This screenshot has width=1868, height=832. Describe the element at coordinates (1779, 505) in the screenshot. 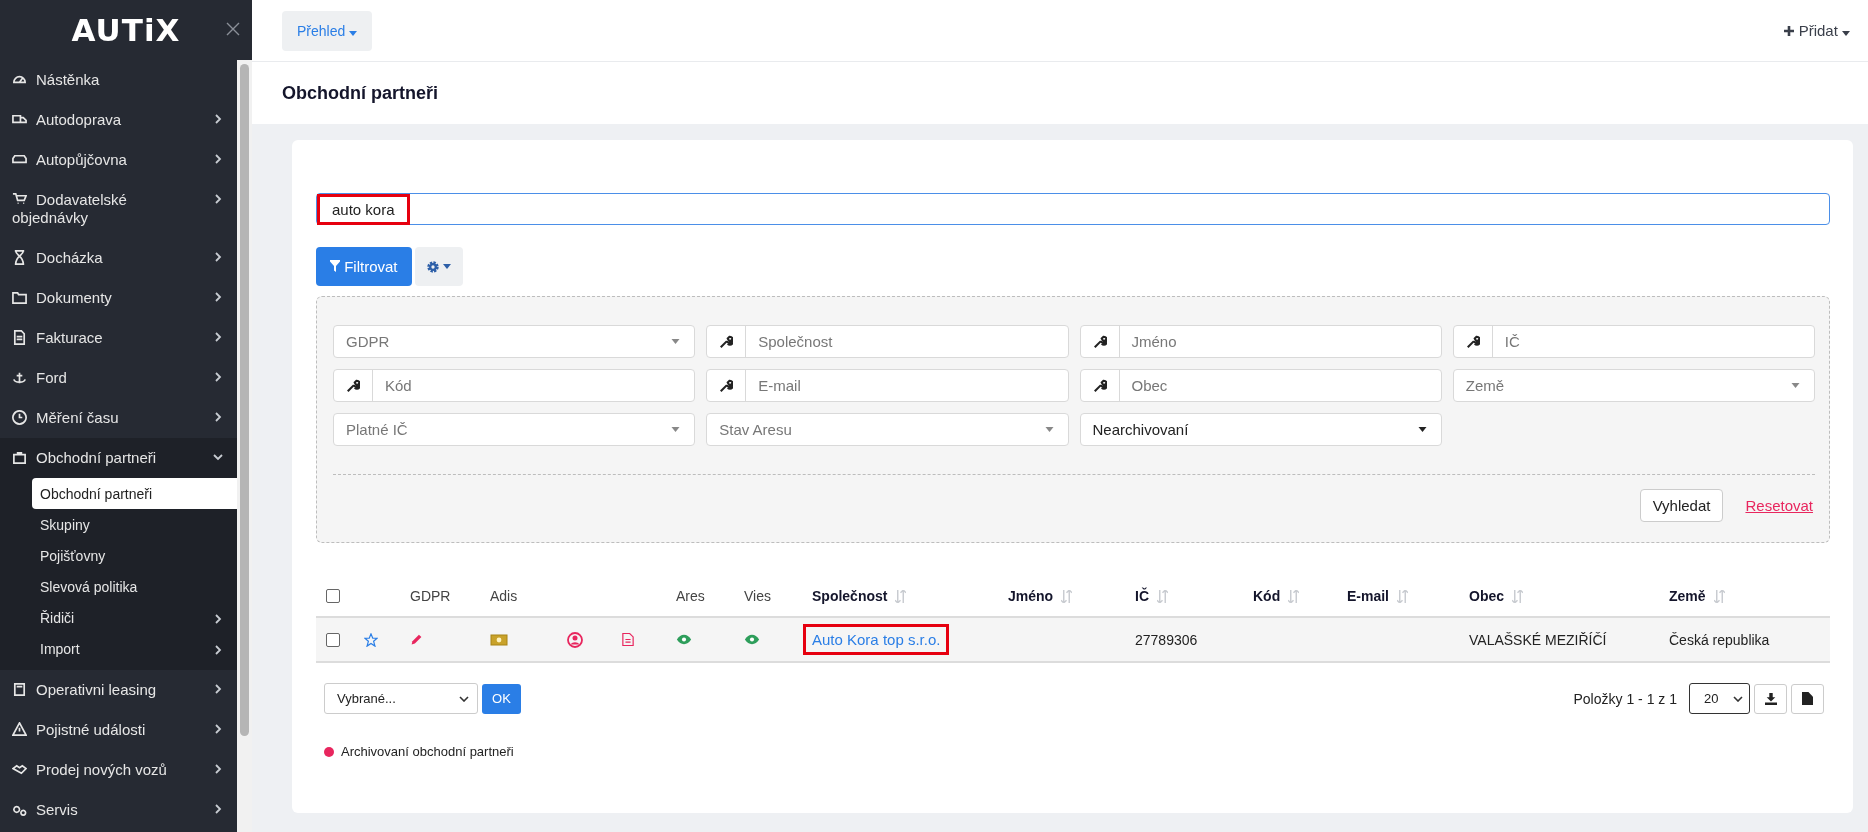

I see `reset-link: Resetovat` at that location.